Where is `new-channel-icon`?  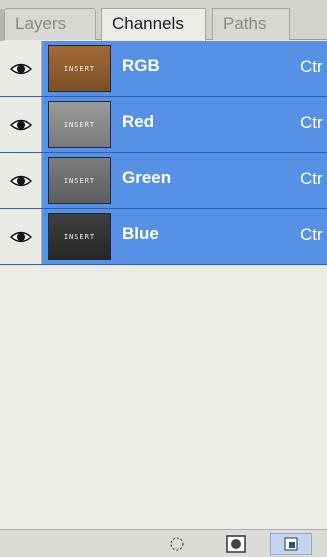
new-channel-icon is located at coordinates (291, 544).